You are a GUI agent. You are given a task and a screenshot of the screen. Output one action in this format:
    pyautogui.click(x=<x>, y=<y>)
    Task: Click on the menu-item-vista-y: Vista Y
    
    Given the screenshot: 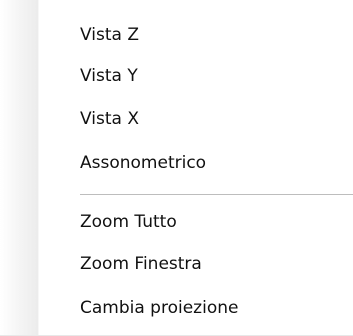 What is the action you would take?
    pyautogui.click(x=176, y=76)
    